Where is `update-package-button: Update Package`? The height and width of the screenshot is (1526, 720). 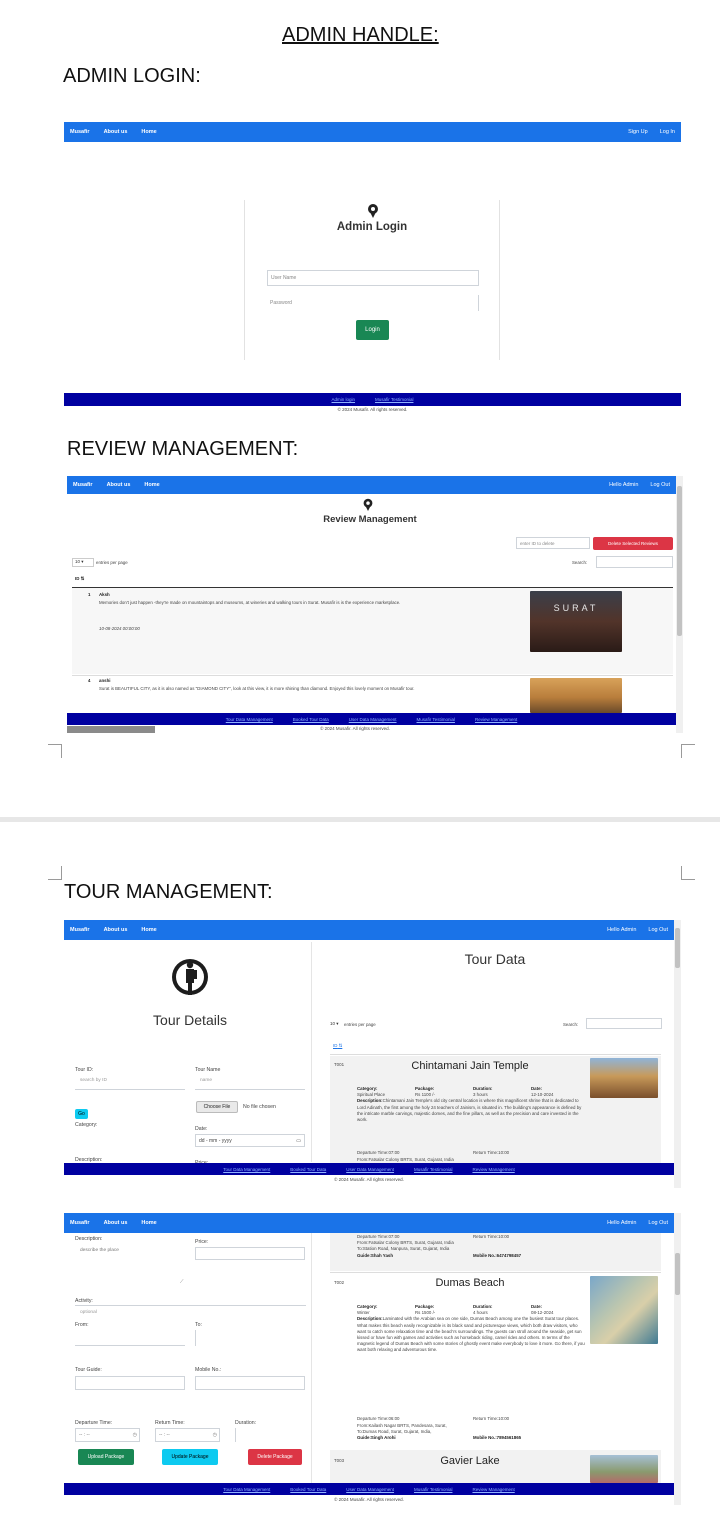
update-package-button: Update Package is located at coordinates (190, 1457).